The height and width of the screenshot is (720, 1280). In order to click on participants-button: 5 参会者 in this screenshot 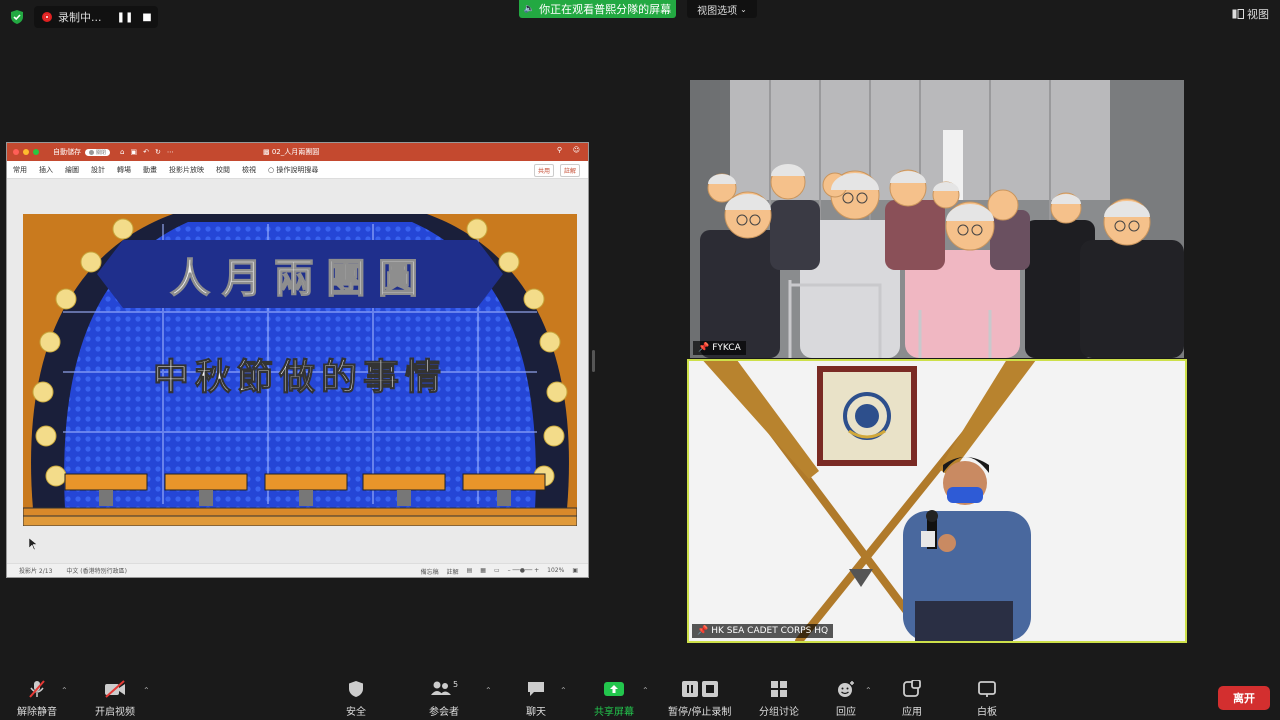, I will do `click(444, 699)`.